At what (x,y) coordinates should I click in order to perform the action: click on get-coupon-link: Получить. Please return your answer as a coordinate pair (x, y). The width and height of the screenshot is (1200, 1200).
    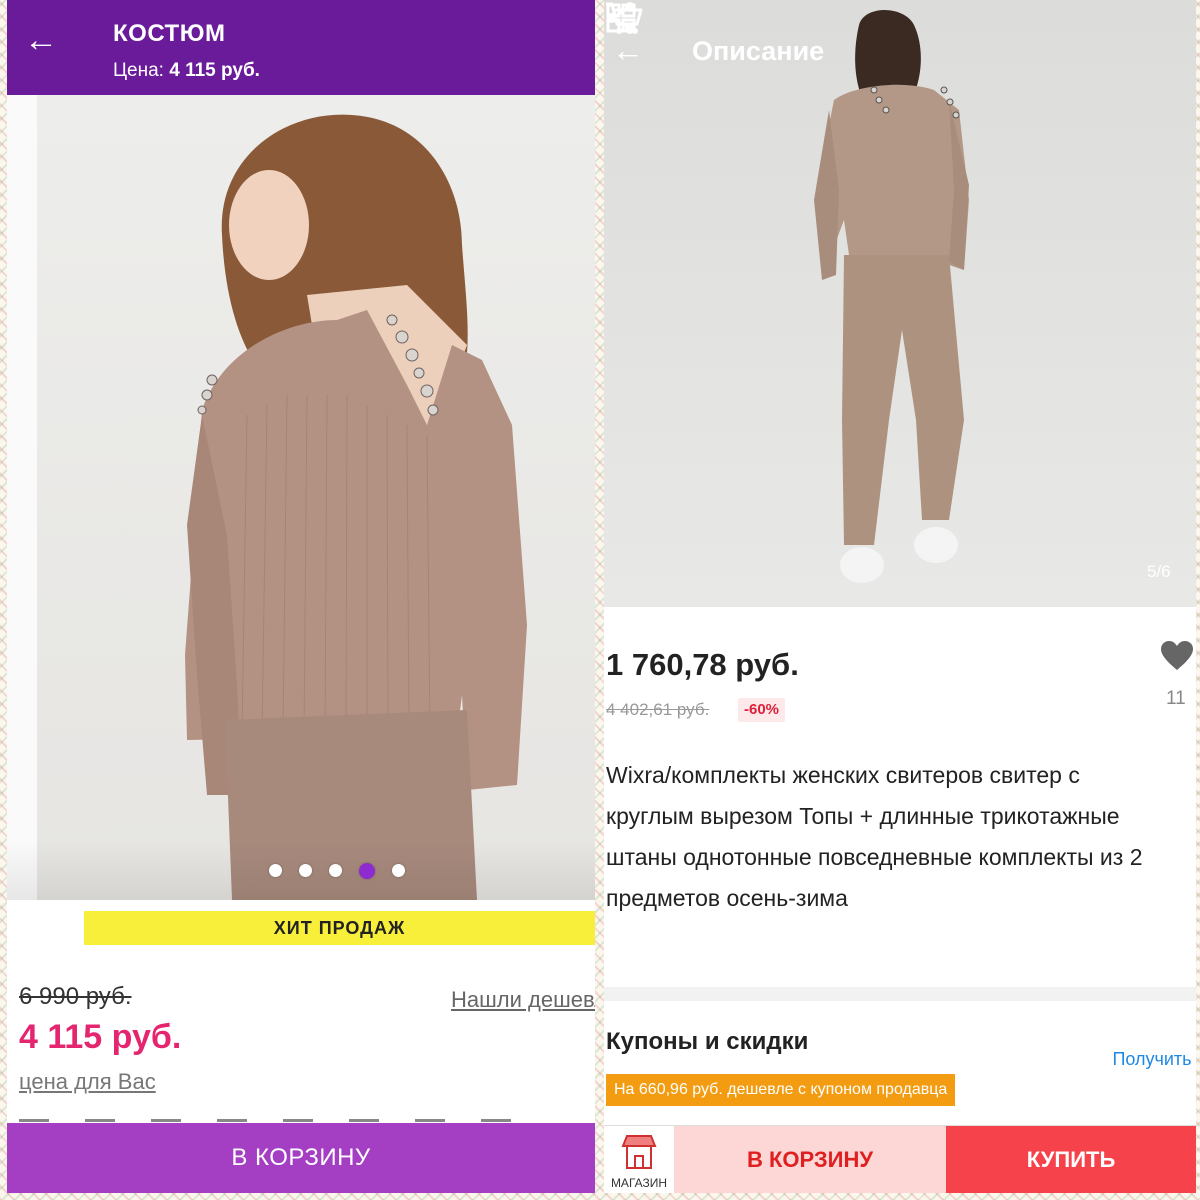
    Looking at the image, I should click on (1152, 1059).